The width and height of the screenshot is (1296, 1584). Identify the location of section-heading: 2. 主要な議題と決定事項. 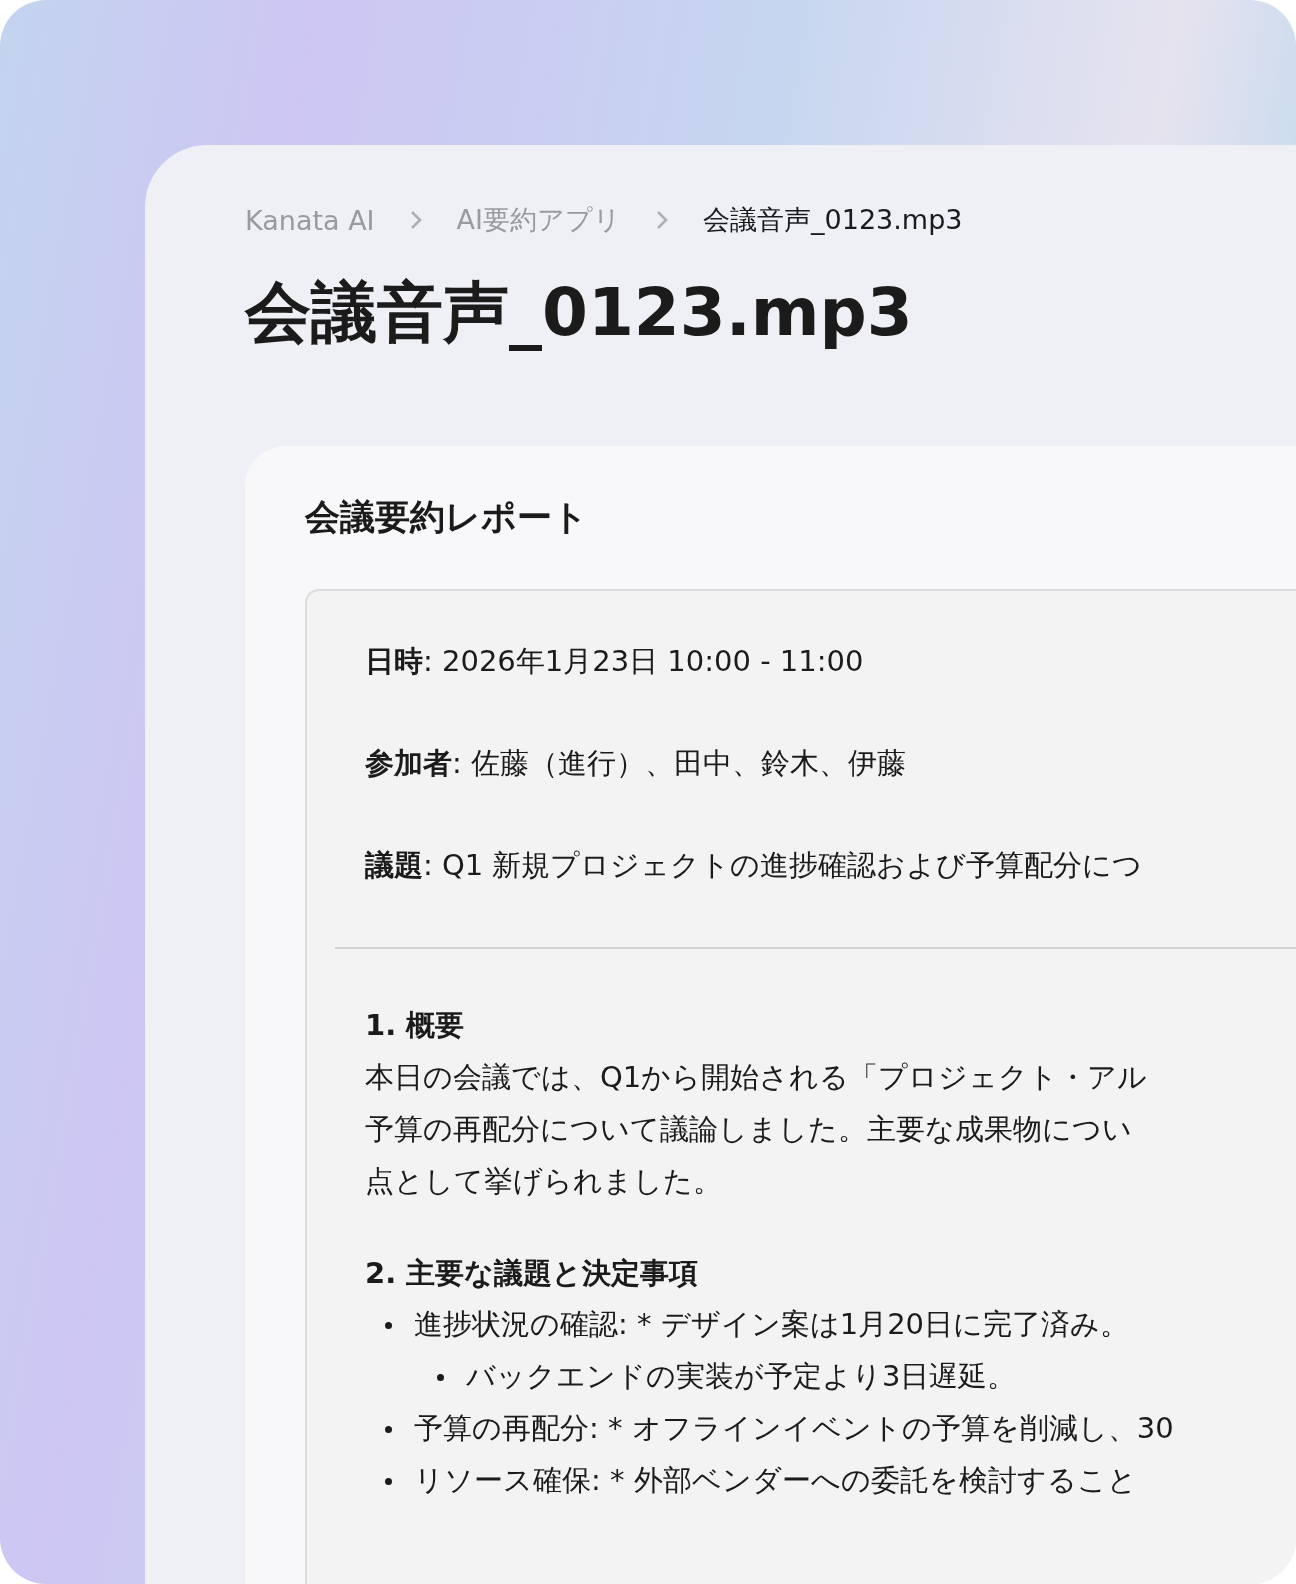
(532, 1273).